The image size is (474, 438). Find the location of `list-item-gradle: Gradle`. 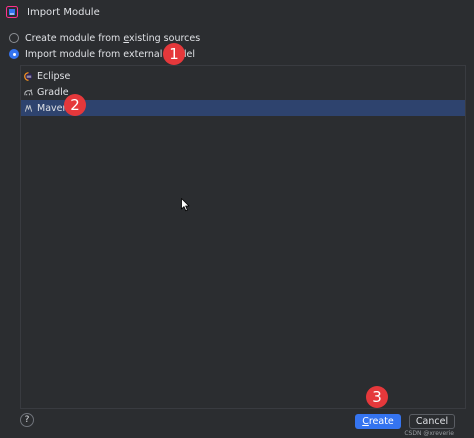

list-item-gradle: Gradle is located at coordinates (243, 92).